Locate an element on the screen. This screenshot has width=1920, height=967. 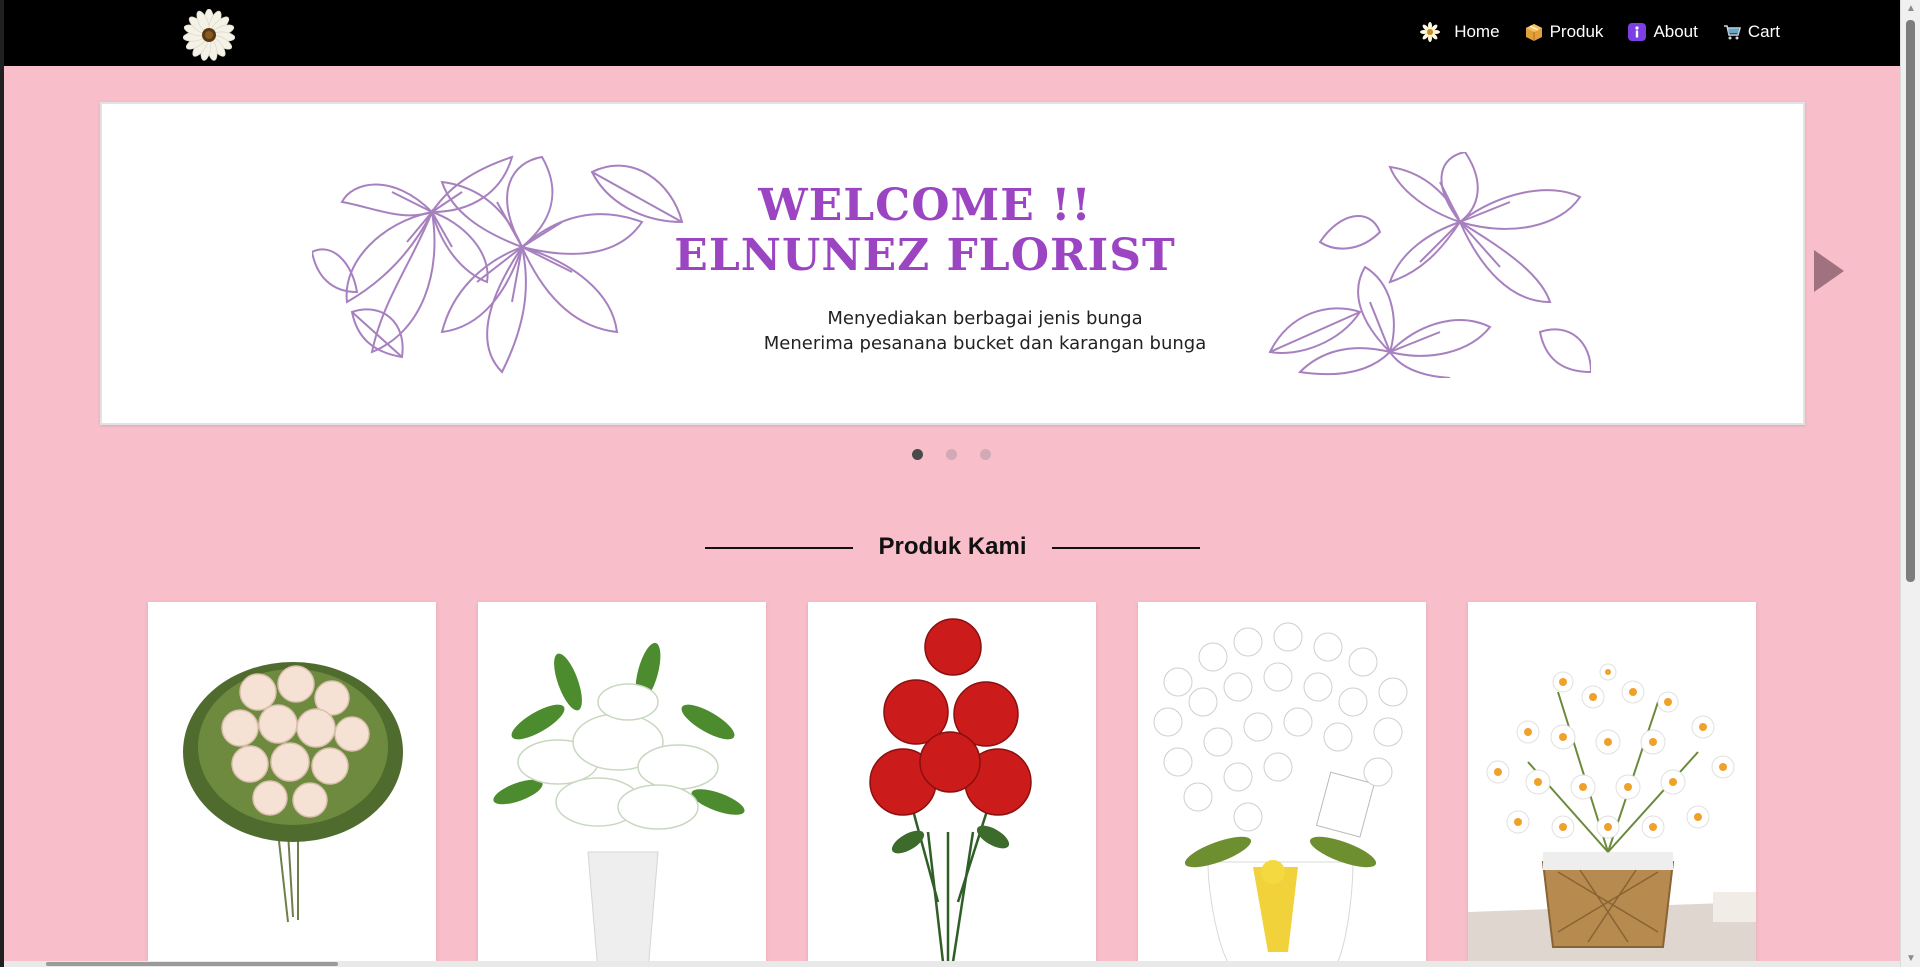
slider-dots is located at coordinates (951, 454).